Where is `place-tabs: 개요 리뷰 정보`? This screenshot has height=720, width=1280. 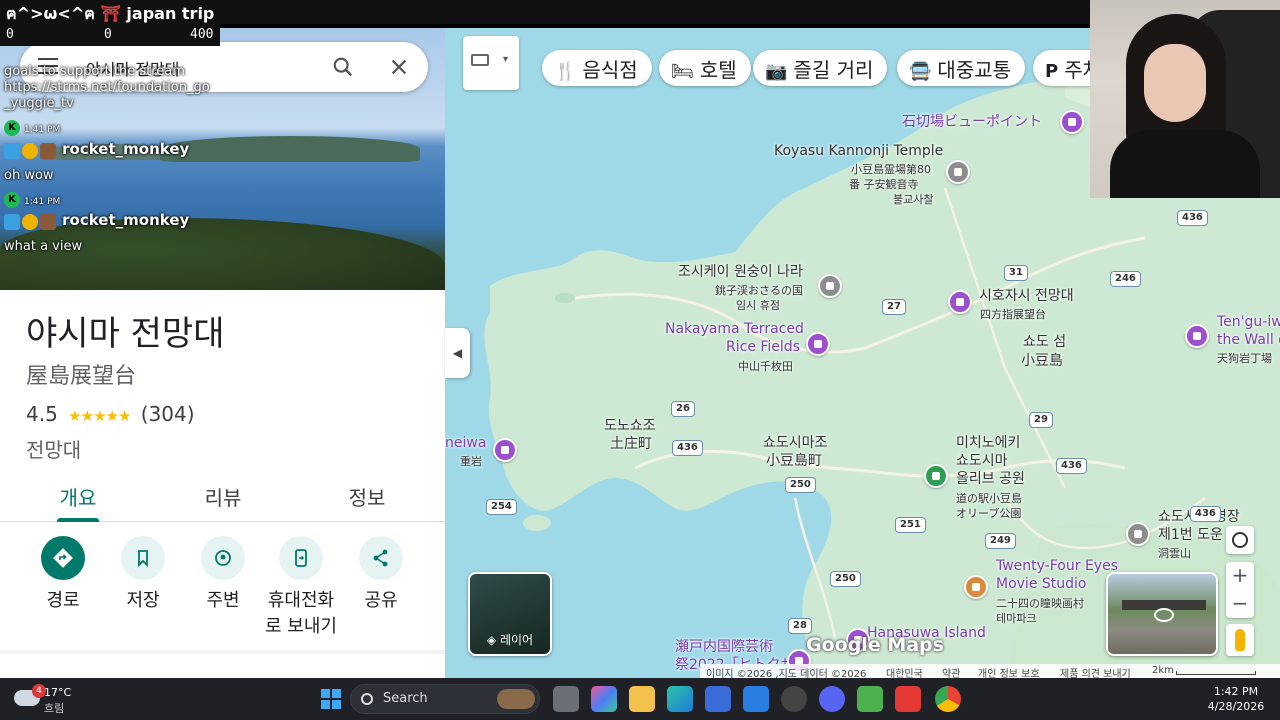
place-tabs: 개요 리뷰 정보 is located at coordinates (222, 497).